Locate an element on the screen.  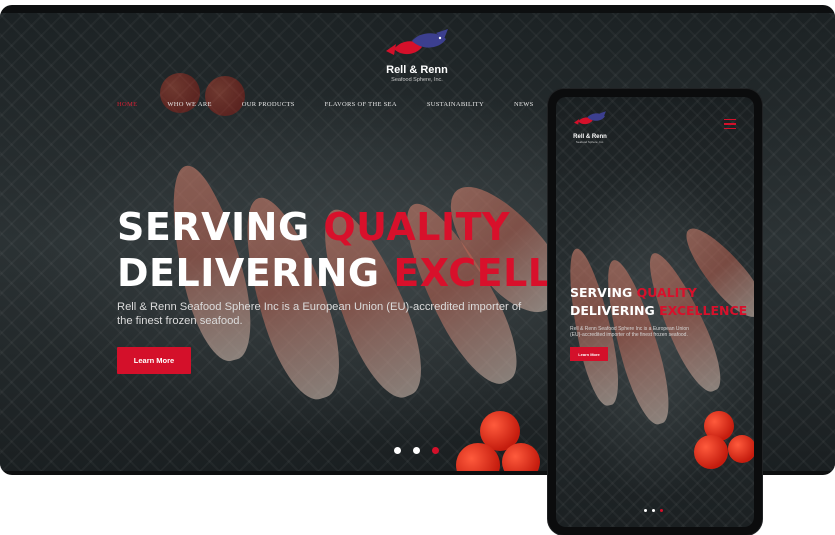
hero-heading: SERVING QUALITY DELIVERING EXCELLE is located at coordinates (348, 250).